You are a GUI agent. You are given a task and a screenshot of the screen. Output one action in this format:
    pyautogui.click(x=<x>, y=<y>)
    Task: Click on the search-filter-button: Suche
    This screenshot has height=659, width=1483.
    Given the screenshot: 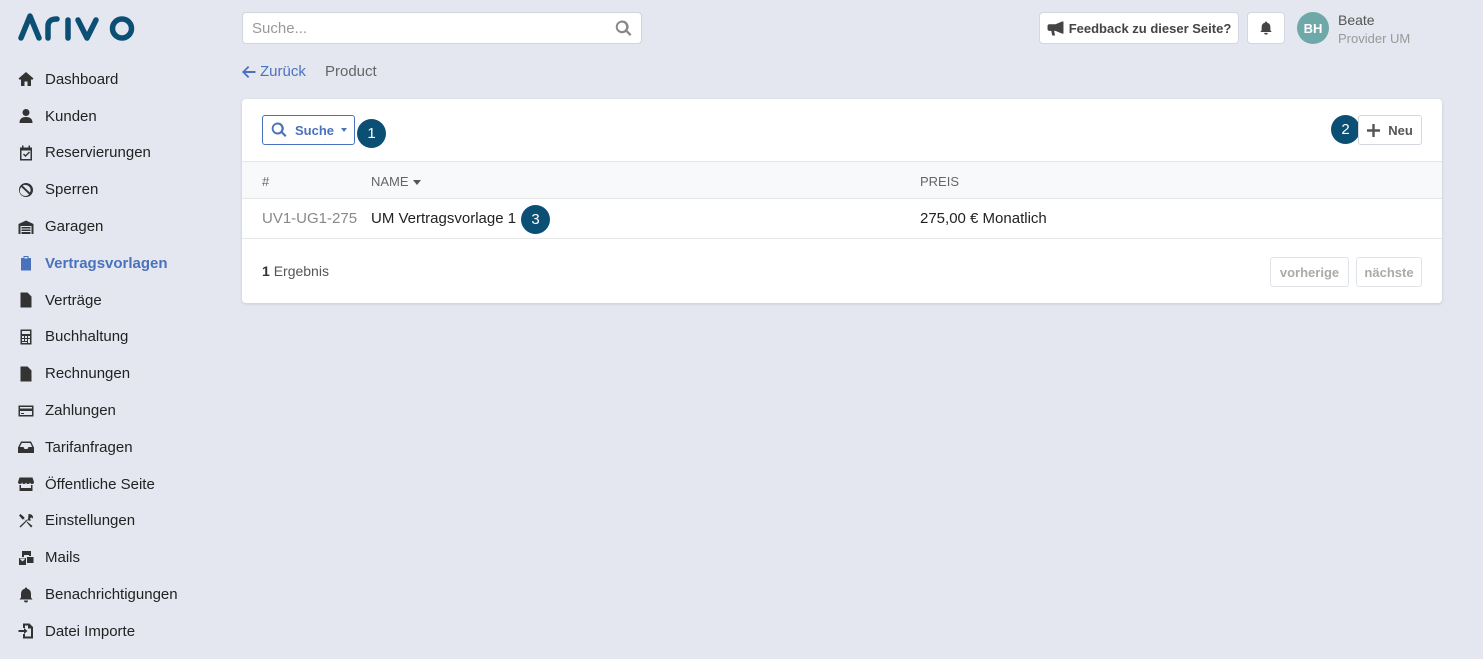 What is the action you would take?
    pyautogui.click(x=308, y=130)
    